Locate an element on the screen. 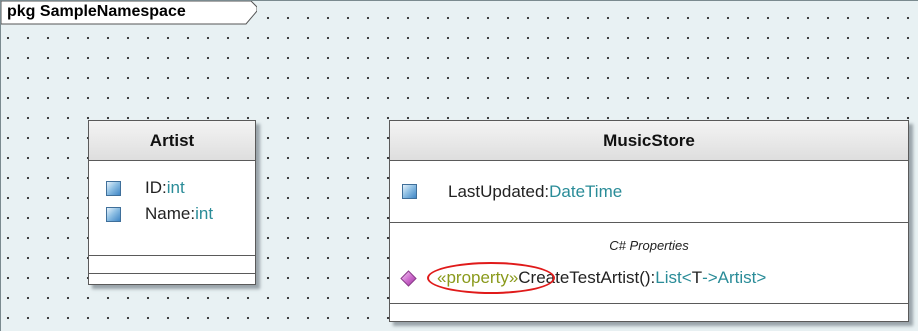 Image resolution: width=918 pixels, height=331 pixels. operation-diamond-icon is located at coordinates (408, 278).